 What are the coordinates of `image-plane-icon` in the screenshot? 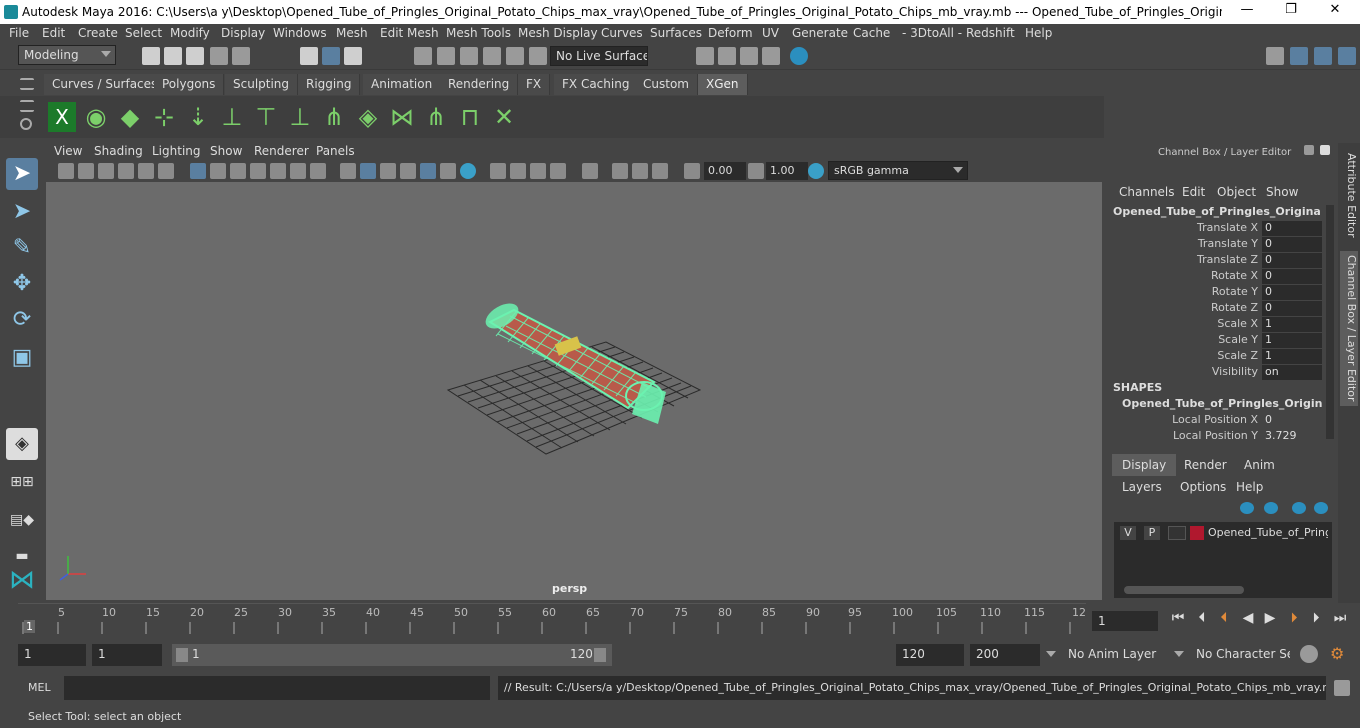 It's located at (126, 171).